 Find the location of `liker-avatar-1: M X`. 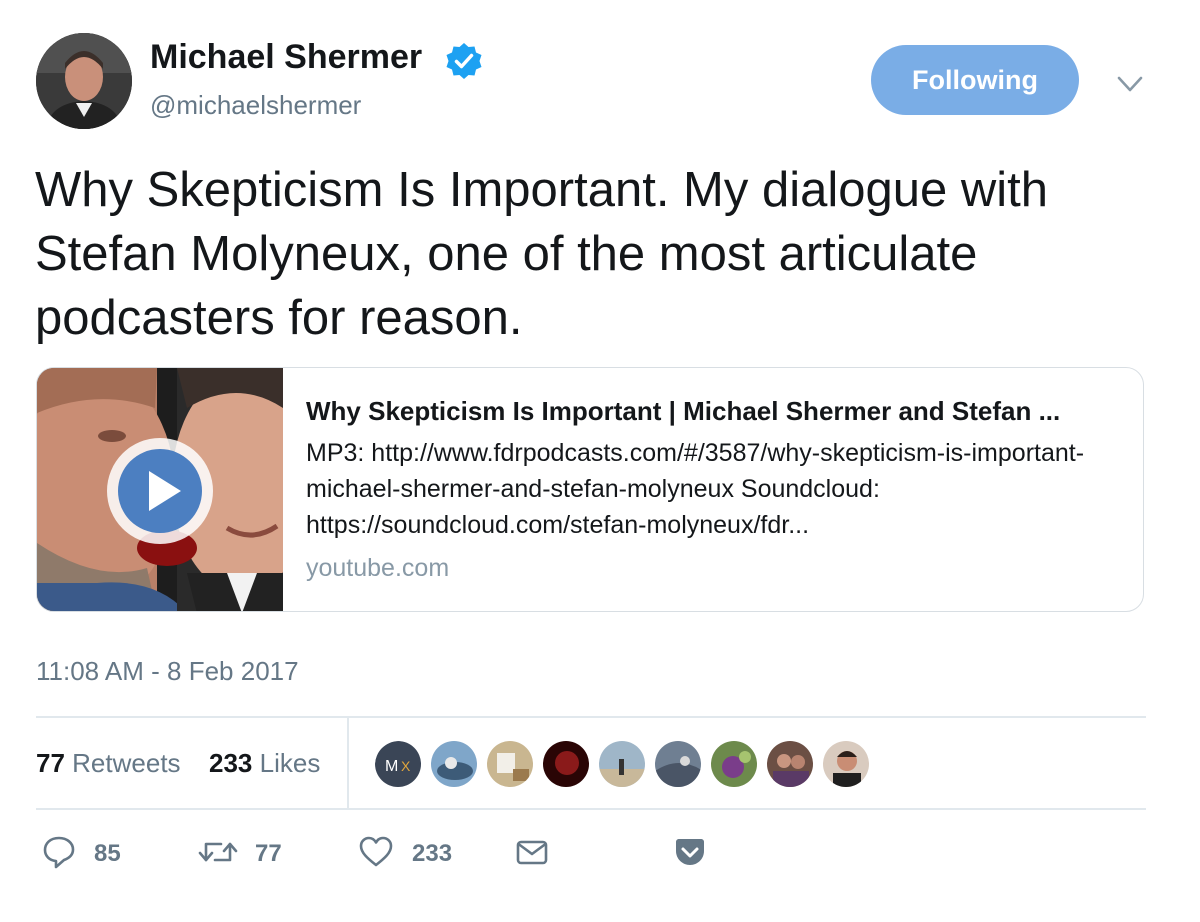

liker-avatar-1: M X is located at coordinates (398, 764).